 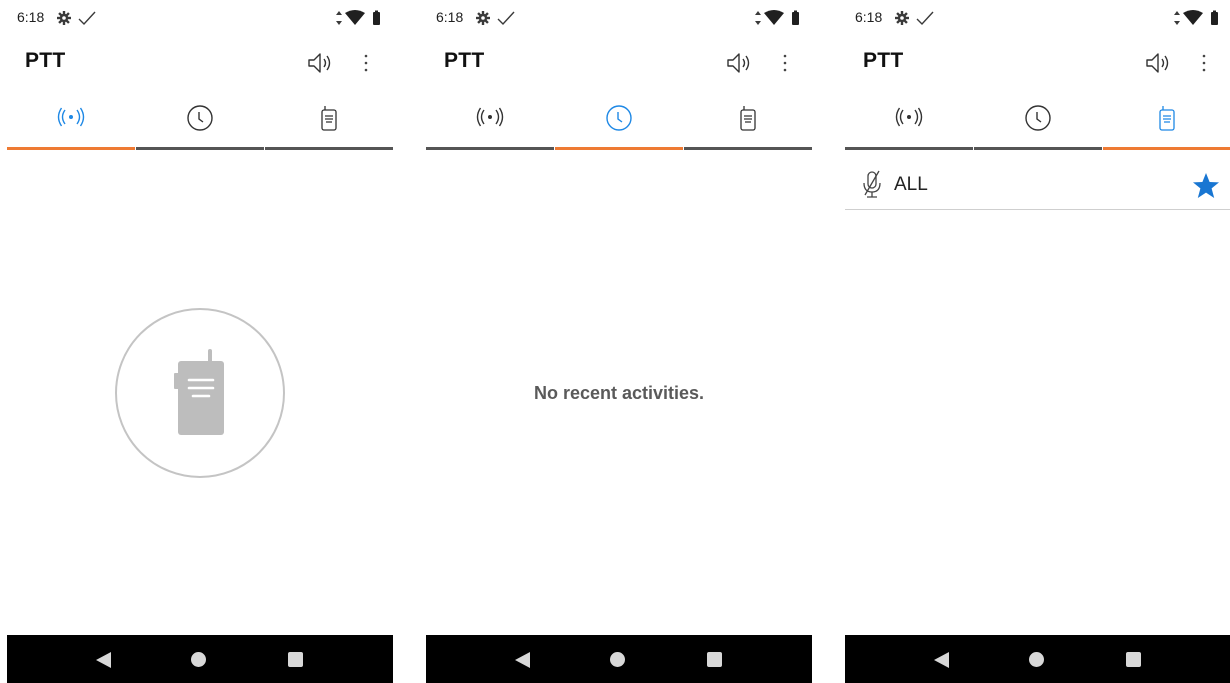 I want to click on star-icon, so click(x=1206, y=186).